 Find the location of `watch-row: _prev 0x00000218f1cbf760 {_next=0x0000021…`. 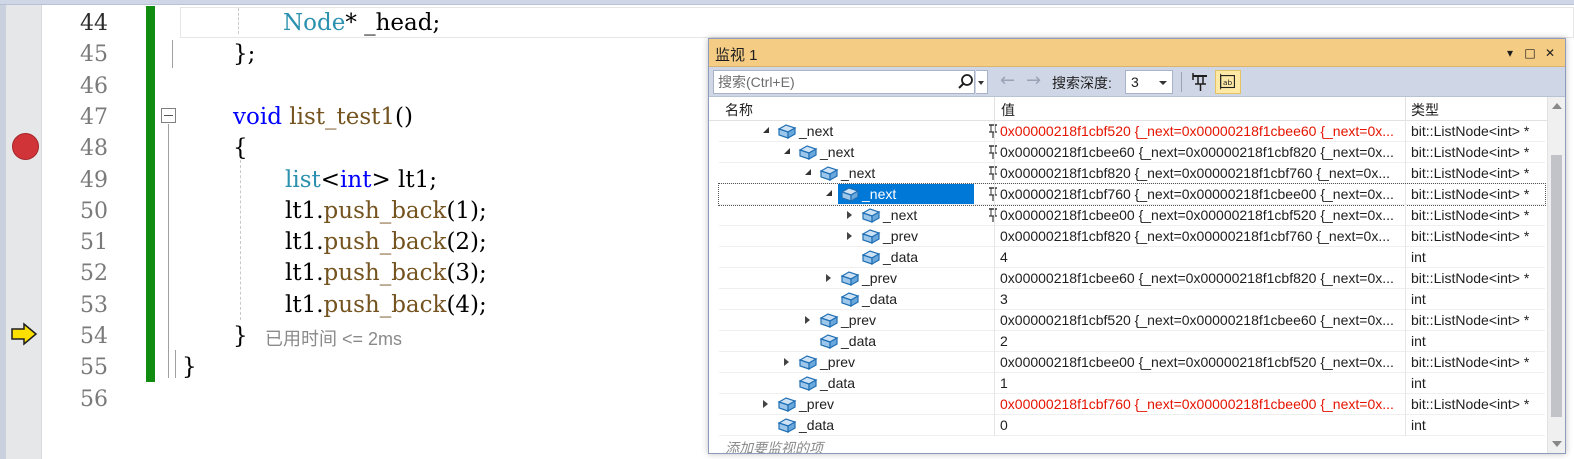

watch-row: _prev 0x00000218f1cbf760 {_next=0x0000021… is located at coordinates (1132, 404).